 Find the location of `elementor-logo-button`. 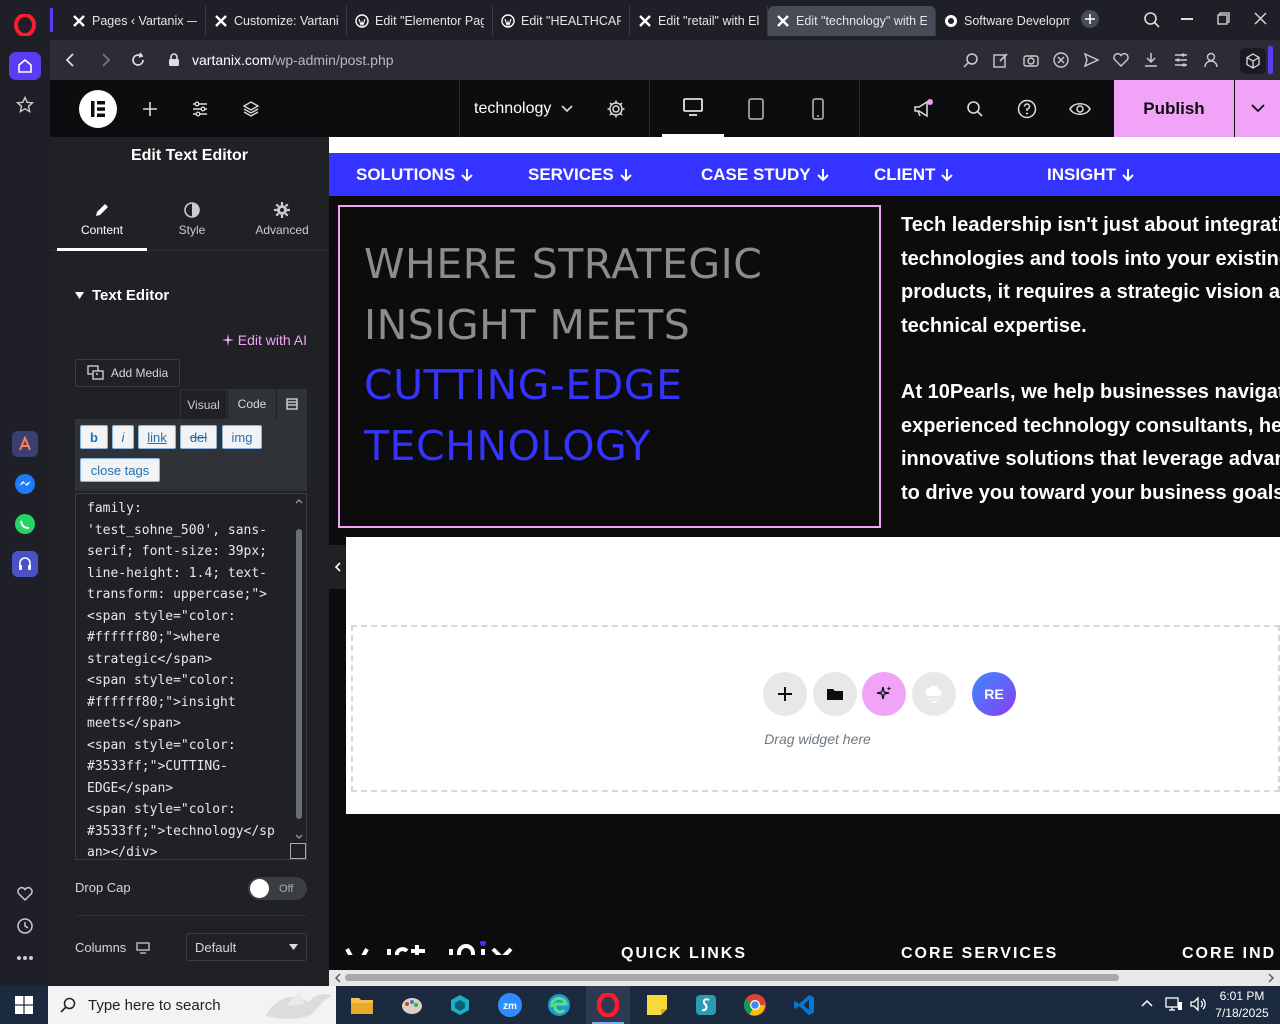

elementor-logo-button is located at coordinates (98, 108).